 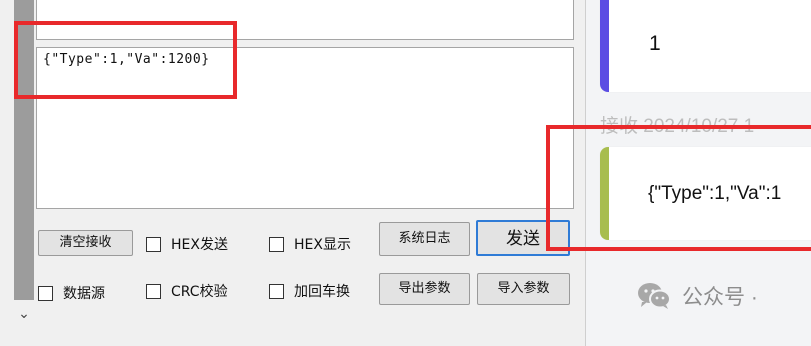 I want to click on hex-display-label: HEX显示, so click(x=322, y=245).